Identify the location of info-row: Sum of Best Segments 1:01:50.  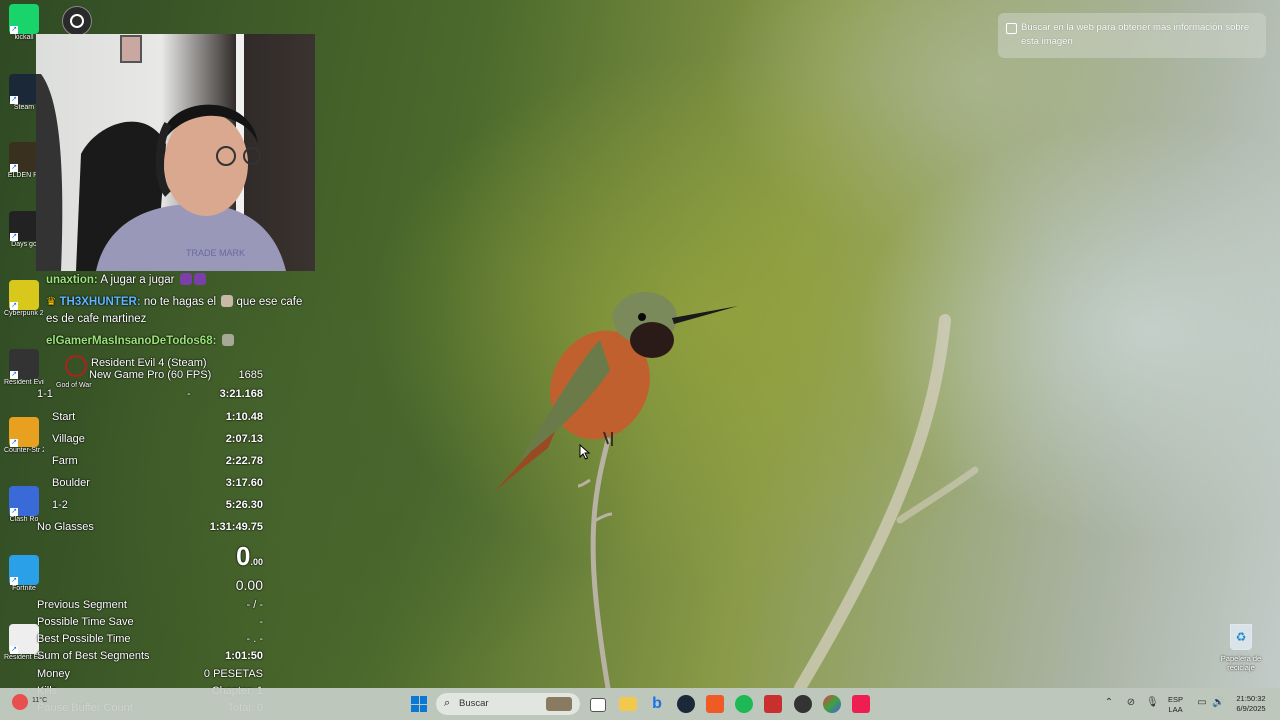
(151, 656).